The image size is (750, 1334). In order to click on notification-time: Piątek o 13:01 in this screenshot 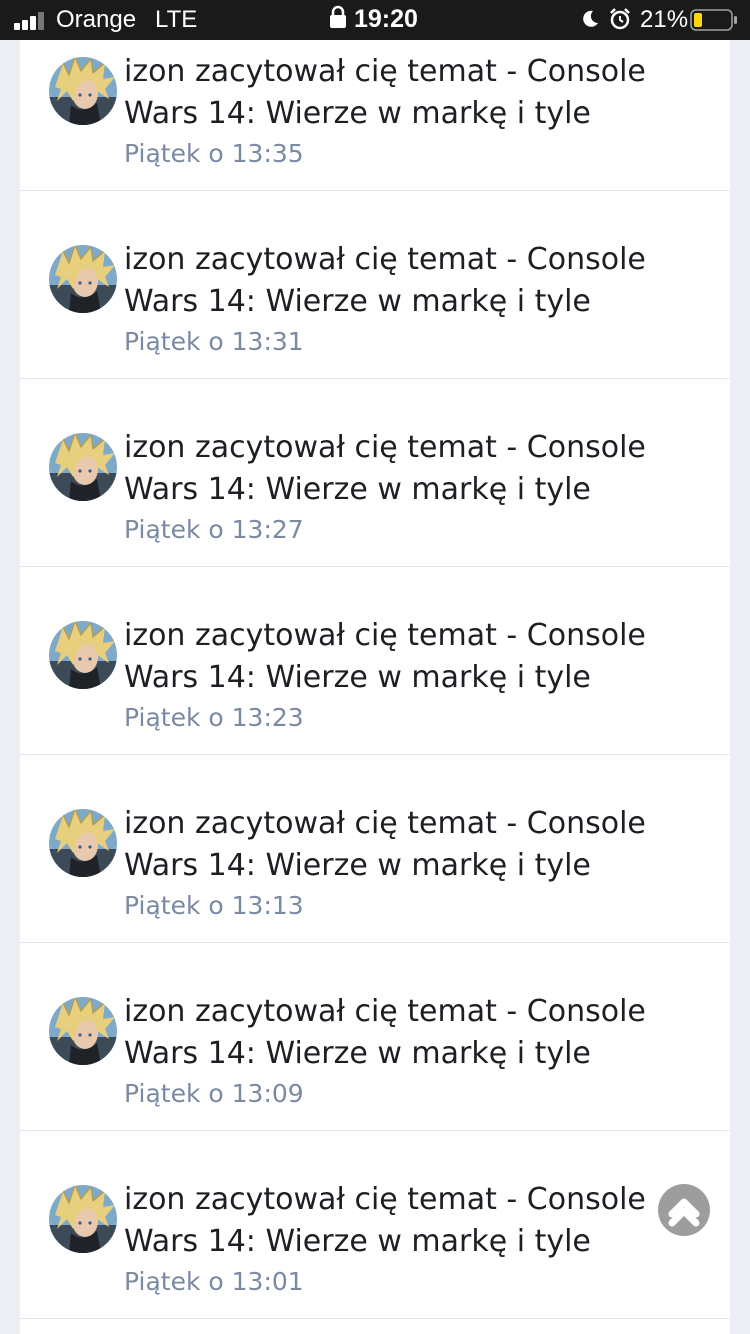, I will do `click(214, 1281)`.